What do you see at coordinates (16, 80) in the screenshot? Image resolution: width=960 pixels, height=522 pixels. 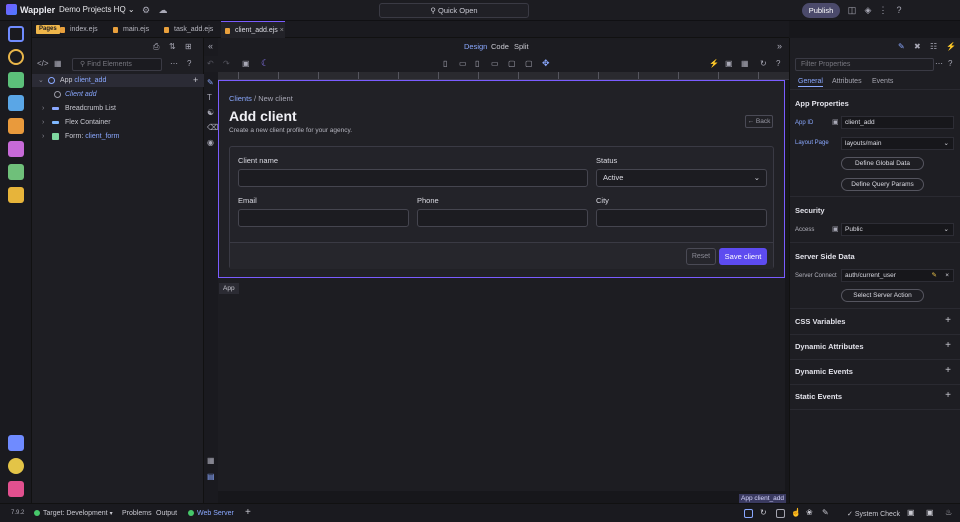 I see `workflows-icon` at bounding box center [16, 80].